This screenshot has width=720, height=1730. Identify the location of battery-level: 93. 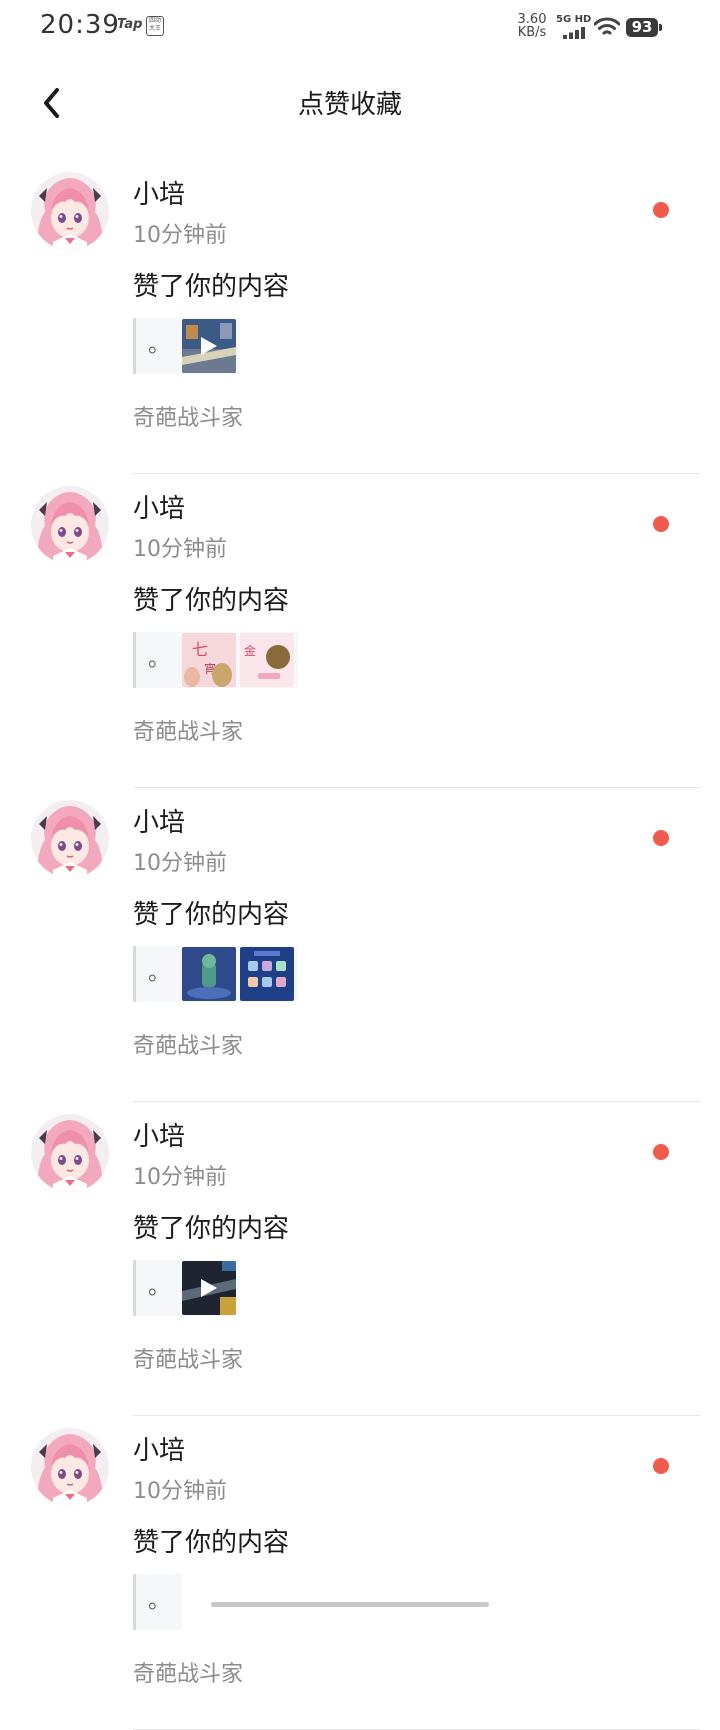
(642, 27).